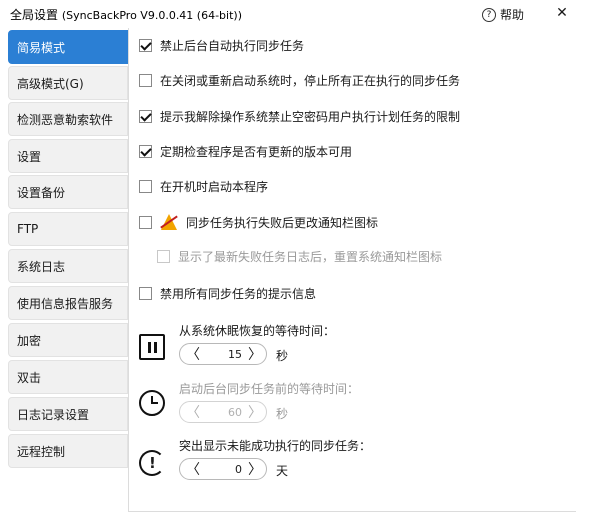  What do you see at coordinates (68, 340) in the screenshot?
I see `sidebar-item-encryption: 加密` at bounding box center [68, 340].